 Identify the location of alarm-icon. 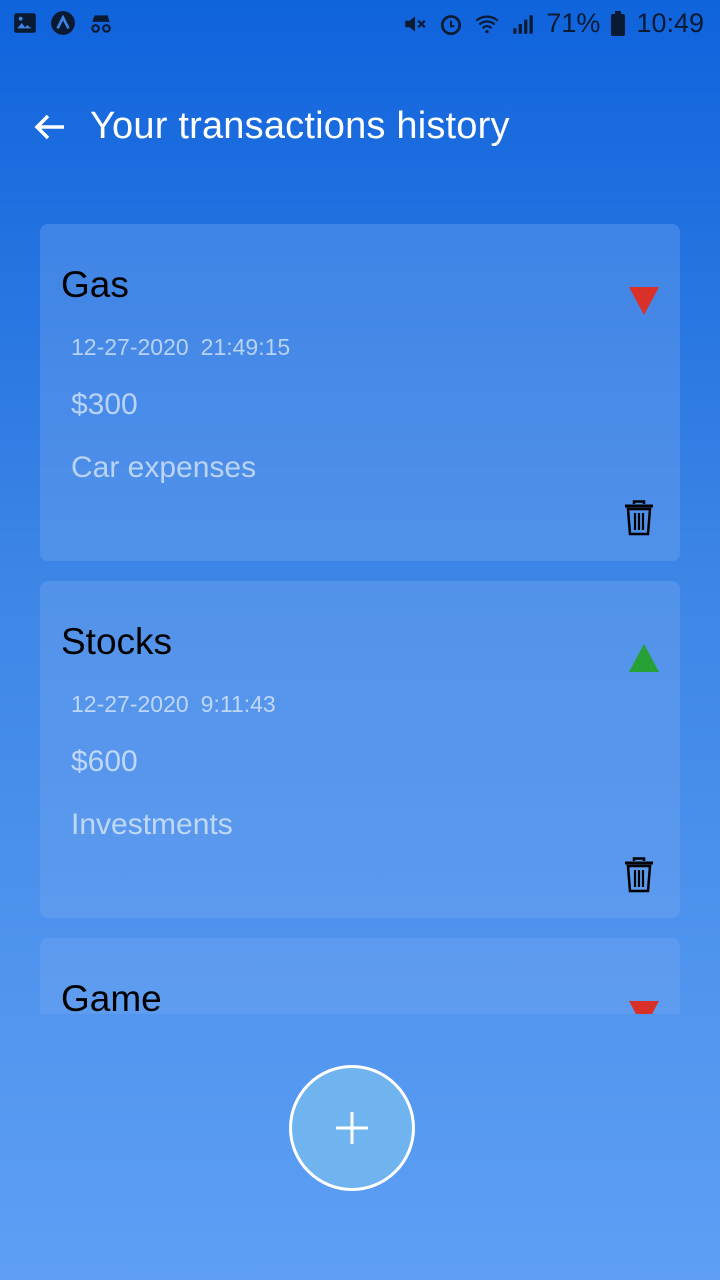
(451, 24).